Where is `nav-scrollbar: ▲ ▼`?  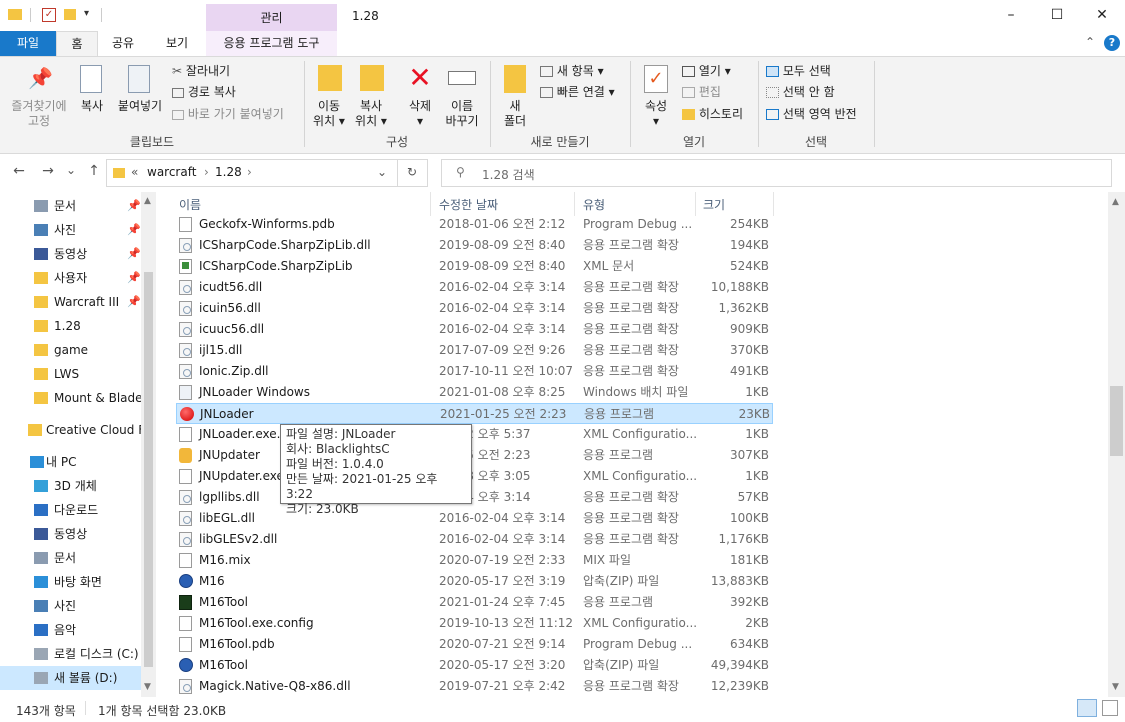 nav-scrollbar: ▲ ▼ is located at coordinates (148, 444).